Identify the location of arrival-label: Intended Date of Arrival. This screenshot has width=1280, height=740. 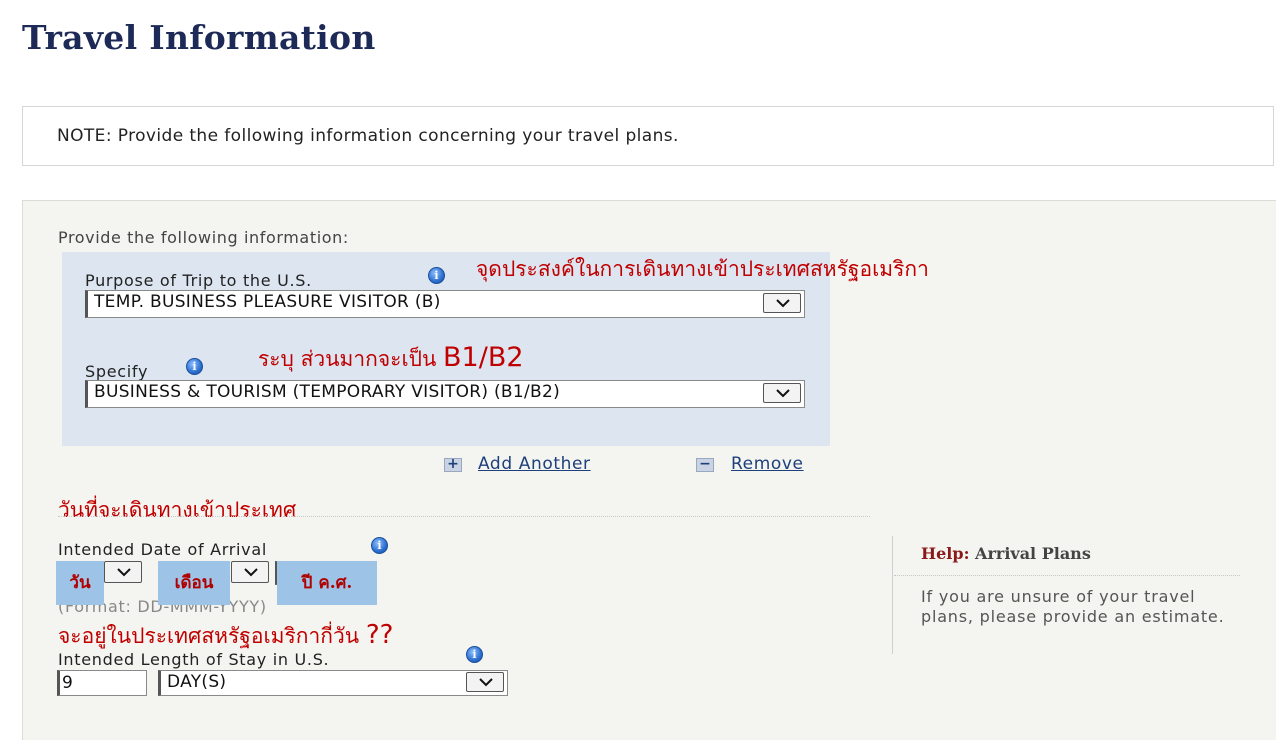
(162, 549).